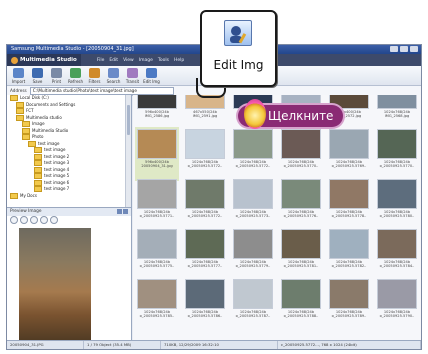  What do you see at coordinates (349, 166) in the screenshot?
I see `thumbnail-filename: o_20050925.5769..` at bounding box center [349, 166].